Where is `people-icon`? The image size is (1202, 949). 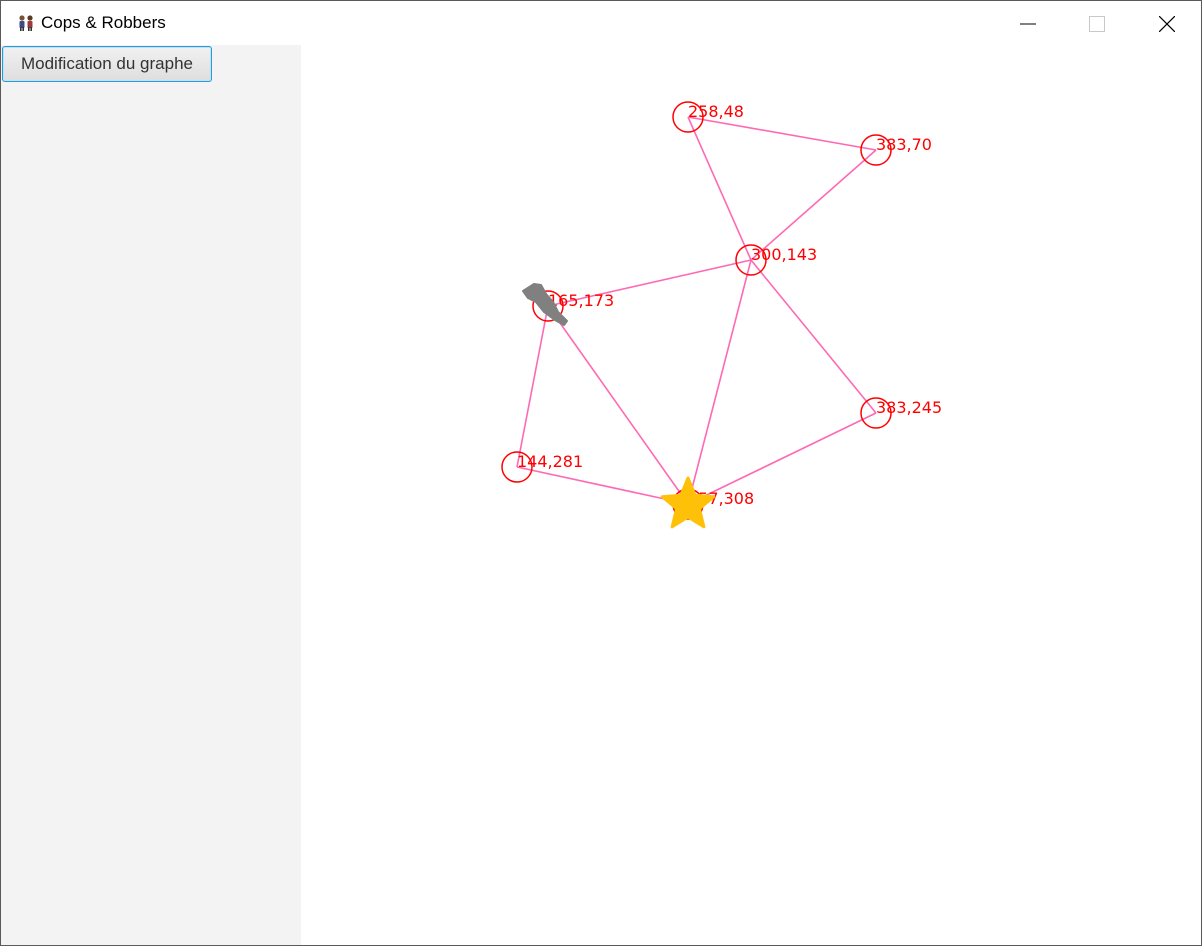 people-icon is located at coordinates (26, 23).